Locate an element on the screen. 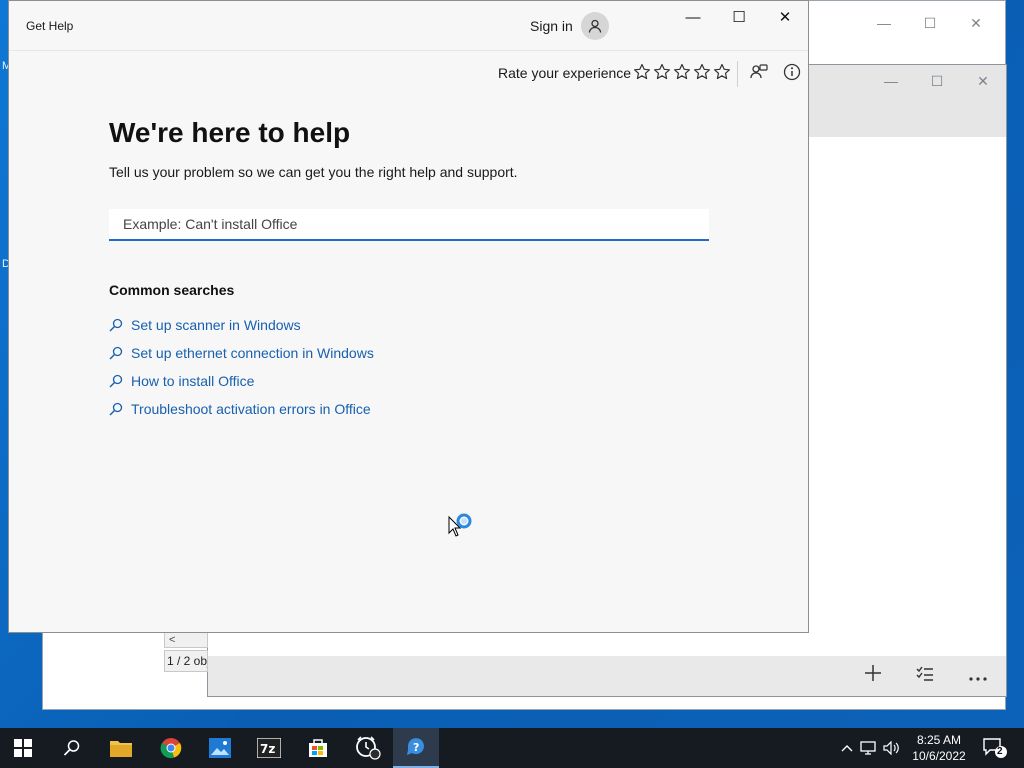 The height and width of the screenshot is (768, 1024). common-search-label: Set up ethernet connection in Windows is located at coordinates (252, 353).